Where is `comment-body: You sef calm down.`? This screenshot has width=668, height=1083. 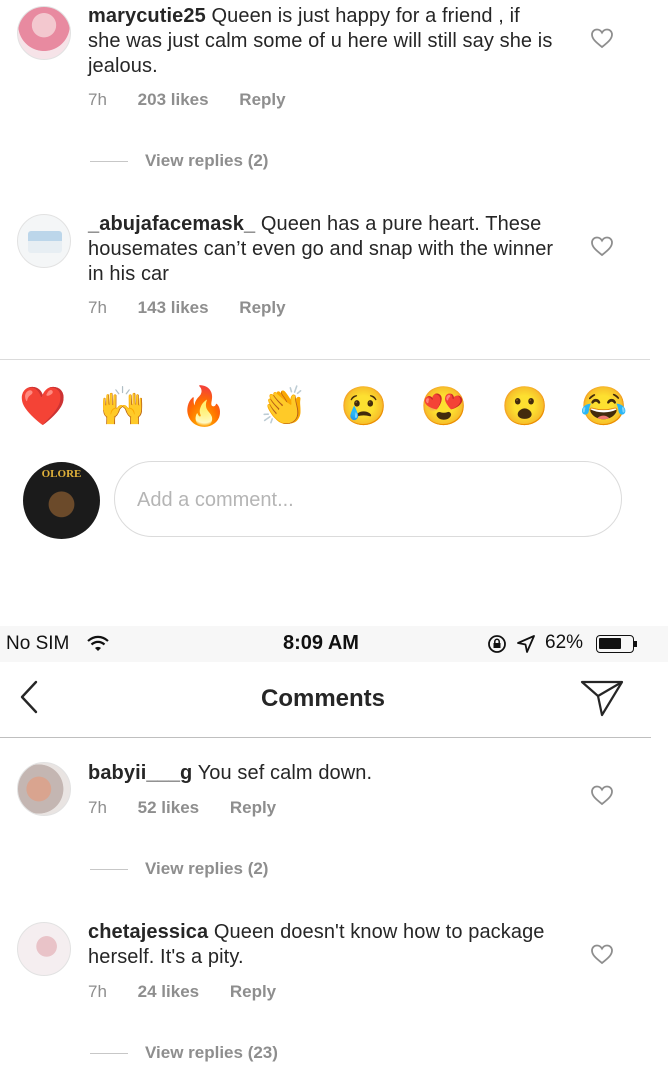
comment-body: You sef calm down. is located at coordinates (285, 773).